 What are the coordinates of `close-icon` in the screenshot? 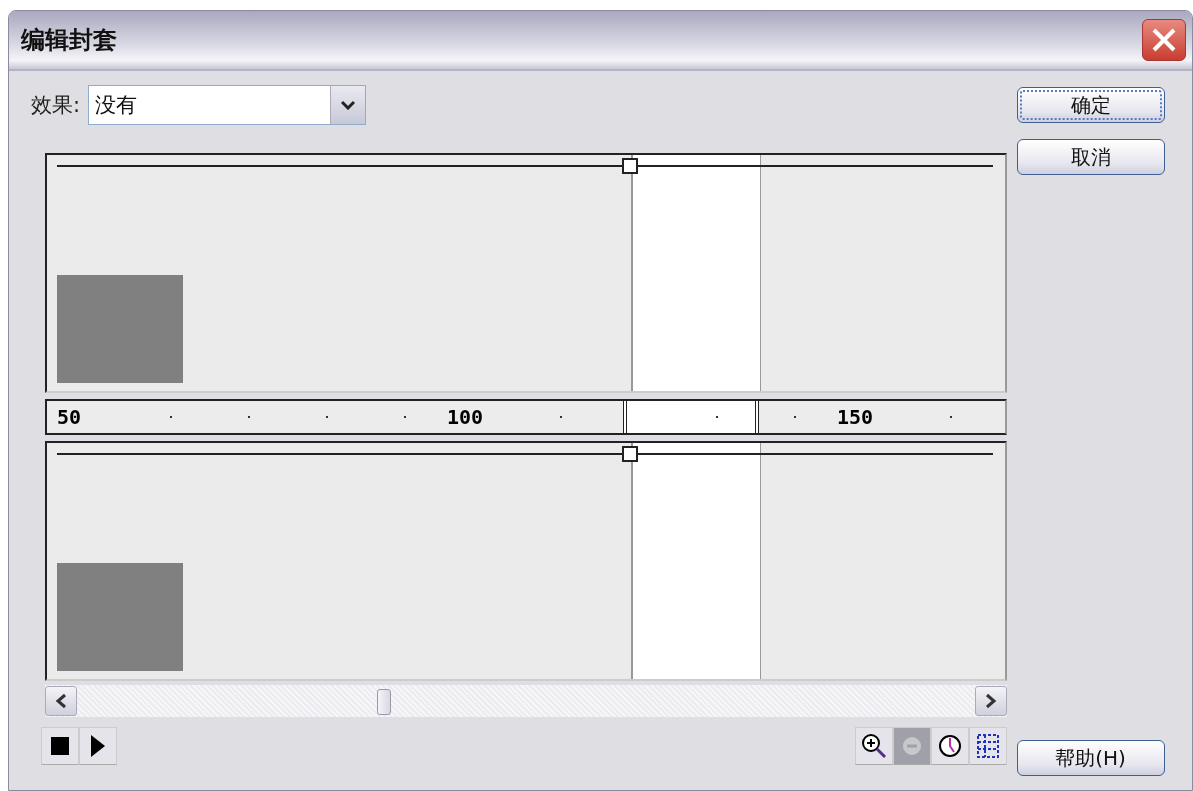 It's located at (1164, 40).